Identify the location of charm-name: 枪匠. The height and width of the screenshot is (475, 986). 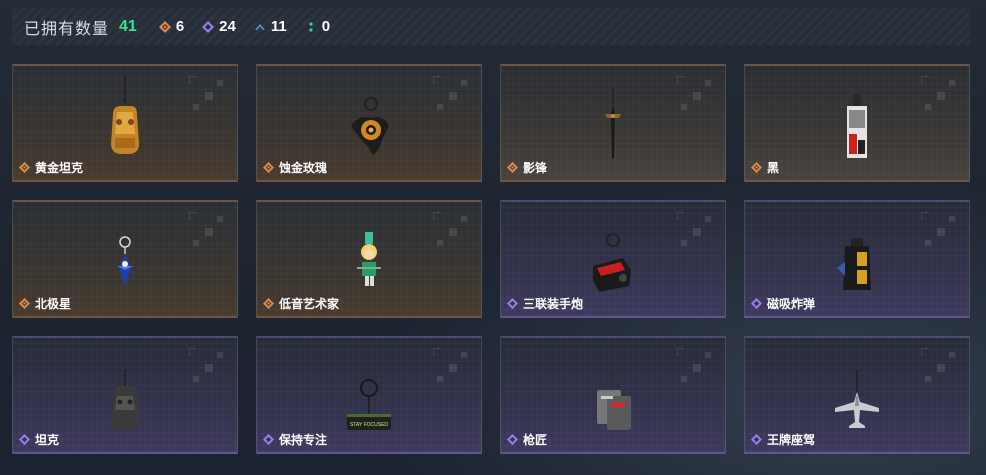
(535, 440).